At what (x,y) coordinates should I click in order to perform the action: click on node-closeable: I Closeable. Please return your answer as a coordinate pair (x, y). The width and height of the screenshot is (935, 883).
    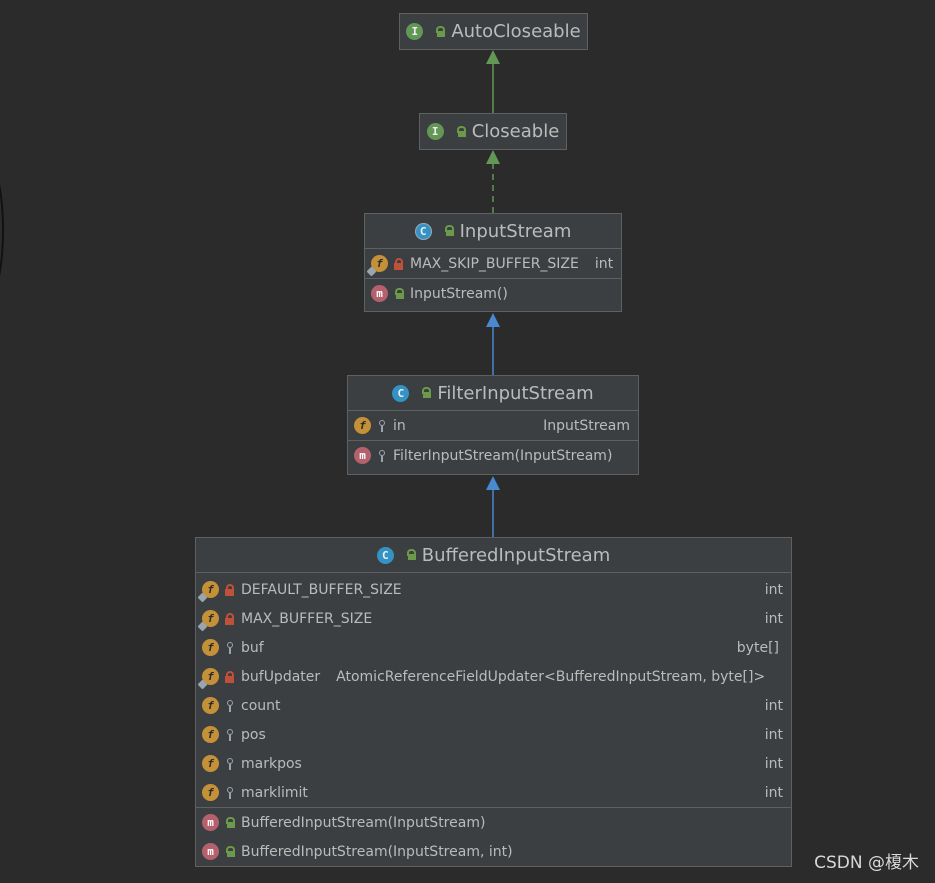
    Looking at the image, I should click on (493, 131).